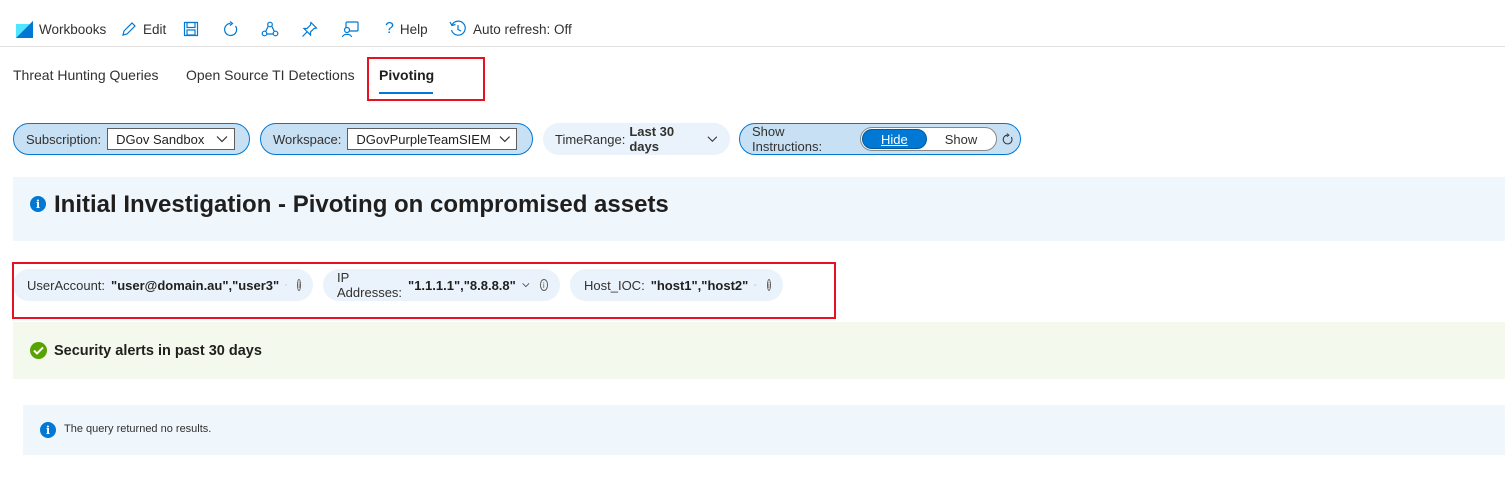  Describe the element at coordinates (764, 430) in the screenshot. I see `query-result-message: i The query returned no results.` at that location.